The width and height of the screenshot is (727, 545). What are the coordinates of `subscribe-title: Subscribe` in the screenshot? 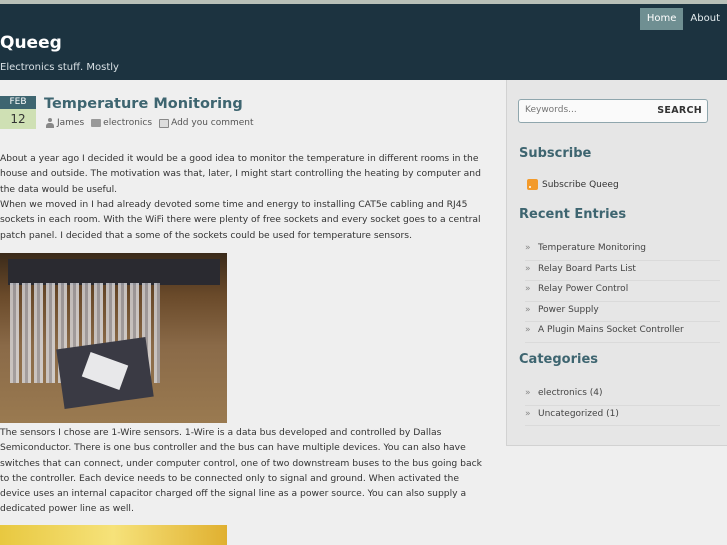 It's located at (555, 153).